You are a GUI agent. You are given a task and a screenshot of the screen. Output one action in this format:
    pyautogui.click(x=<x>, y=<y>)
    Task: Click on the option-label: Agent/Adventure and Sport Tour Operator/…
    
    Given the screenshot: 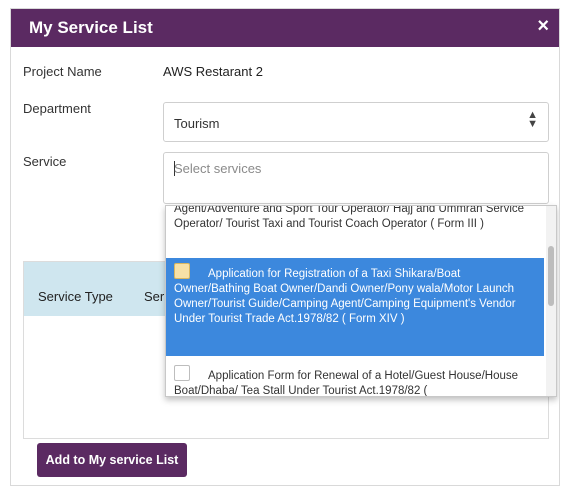 What is the action you would take?
    pyautogui.click(x=349, y=217)
    